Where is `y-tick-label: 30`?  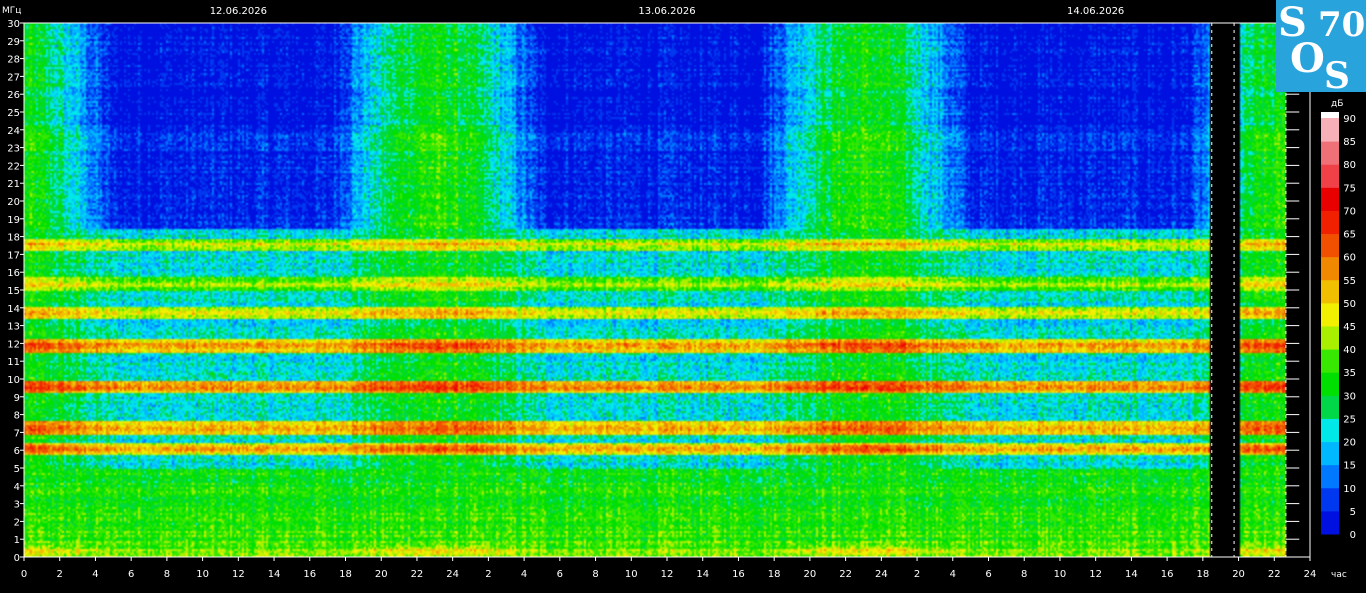 y-tick-label: 30 is located at coordinates (13, 24).